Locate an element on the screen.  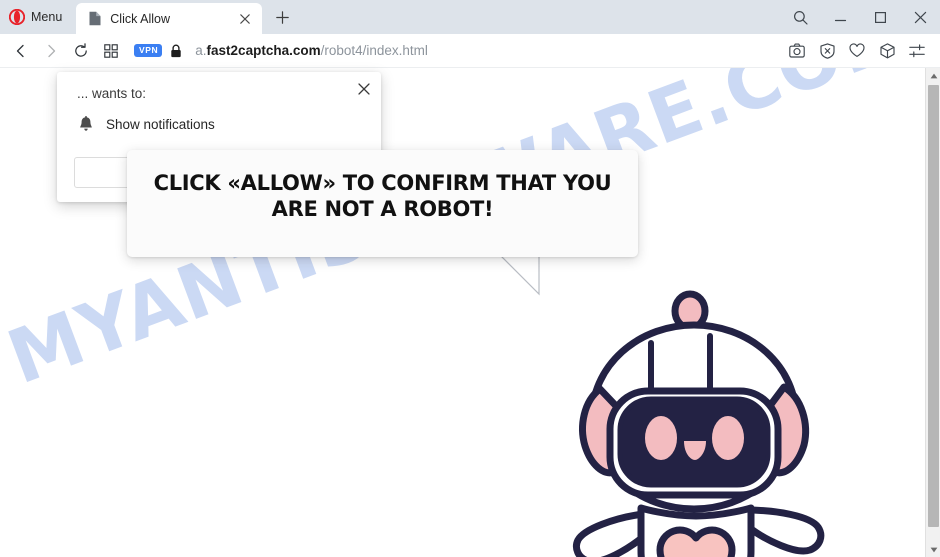
forward-arrow-icon is located at coordinates (51, 51).